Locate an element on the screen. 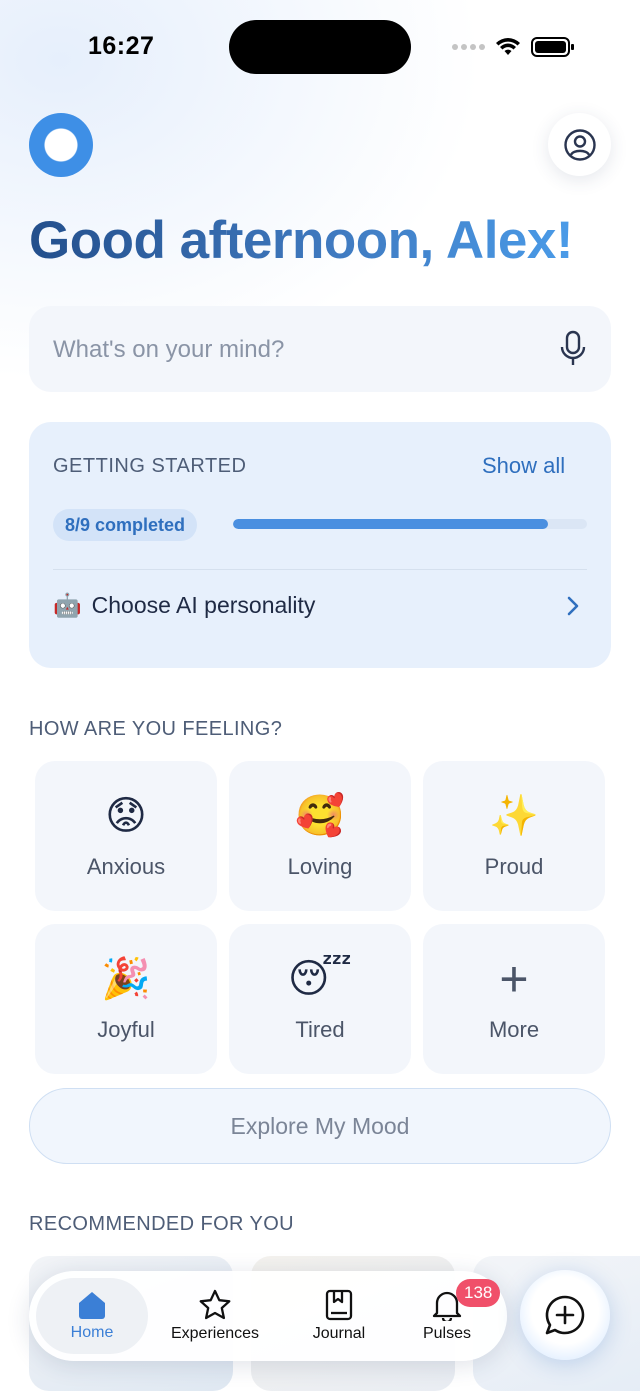  mood-label: More is located at coordinates (514, 1029).